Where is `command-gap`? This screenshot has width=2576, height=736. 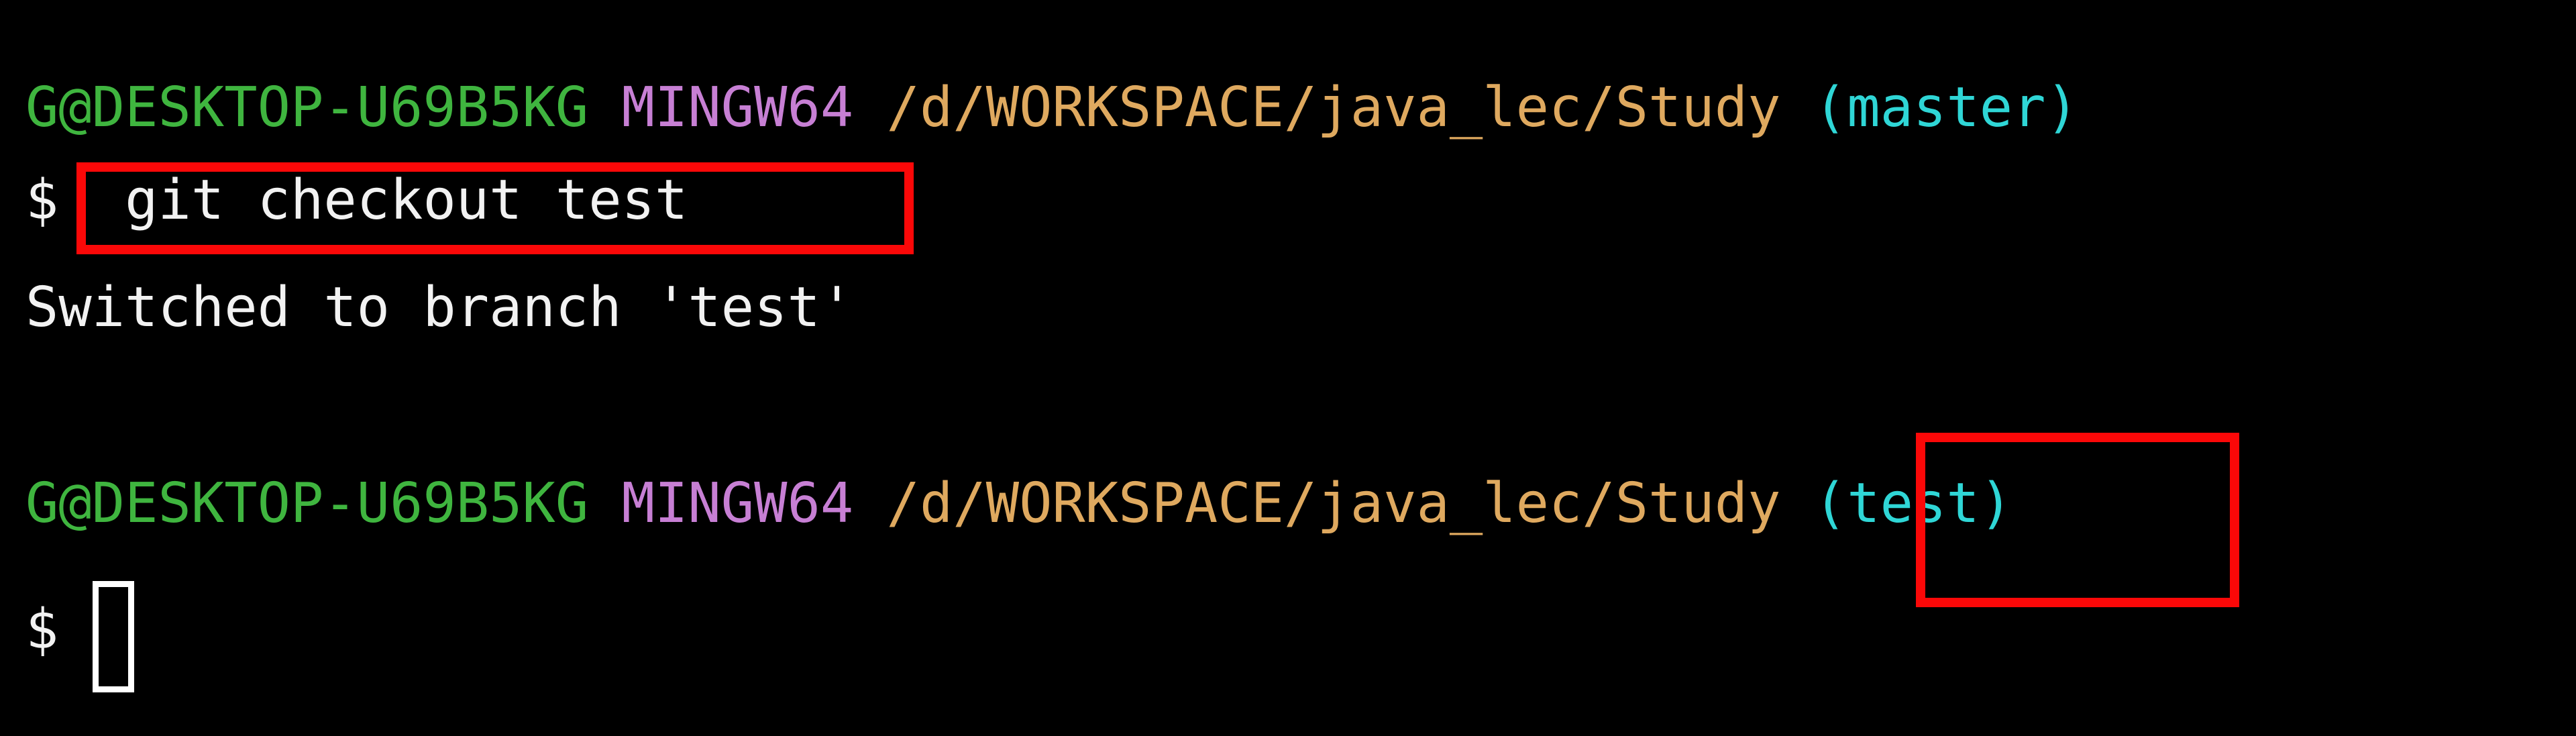 command-gap is located at coordinates (91, 200).